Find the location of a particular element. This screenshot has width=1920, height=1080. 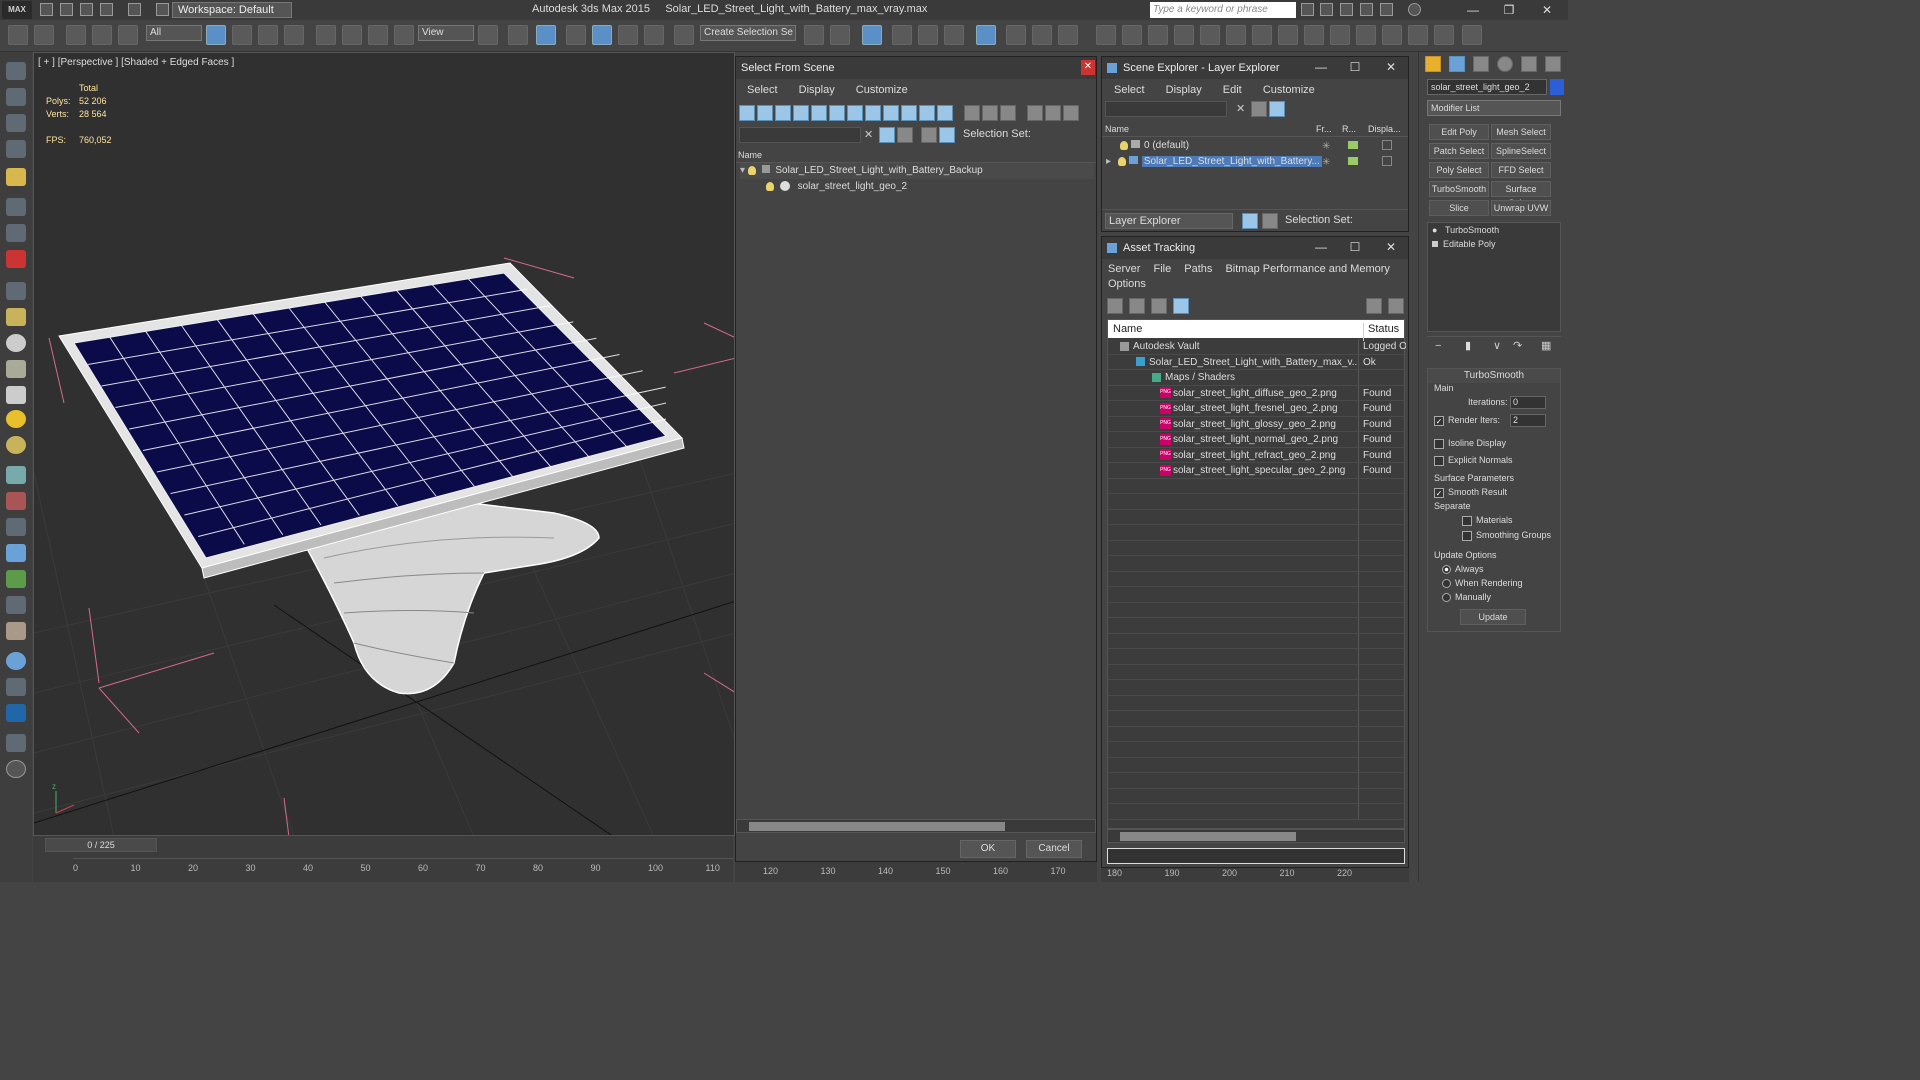

modifier-button: Poly Select is located at coordinates (1459, 170).